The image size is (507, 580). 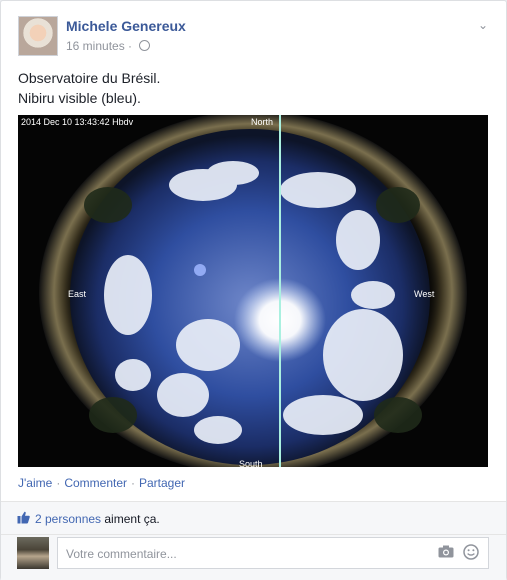 What do you see at coordinates (126, 26) in the screenshot?
I see `author-name: Michele Genereux` at bounding box center [126, 26].